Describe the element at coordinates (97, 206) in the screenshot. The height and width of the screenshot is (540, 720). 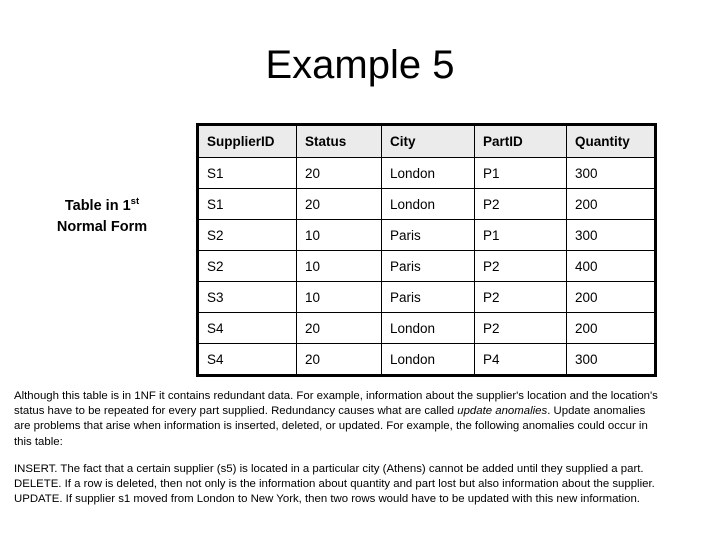
I see `table-caption-line-1-text: Table in 1` at that location.